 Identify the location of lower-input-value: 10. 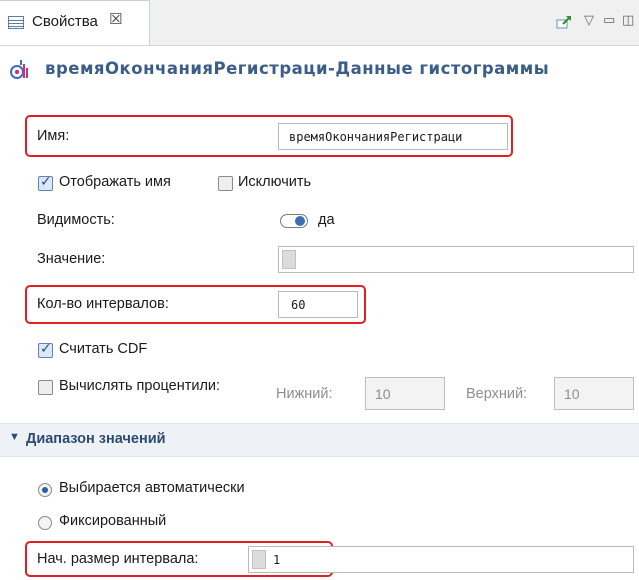
(383, 394).